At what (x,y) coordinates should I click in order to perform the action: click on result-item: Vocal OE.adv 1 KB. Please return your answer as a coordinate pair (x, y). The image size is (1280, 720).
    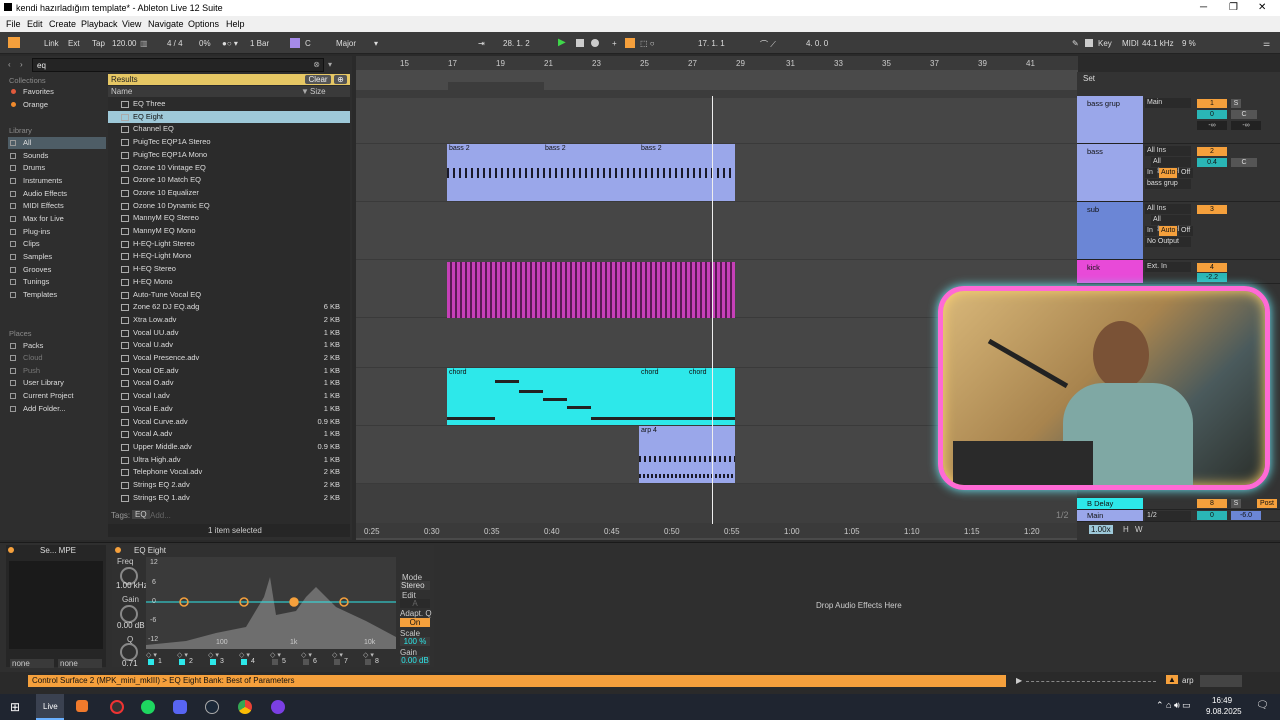
    Looking at the image, I should click on (229, 371).